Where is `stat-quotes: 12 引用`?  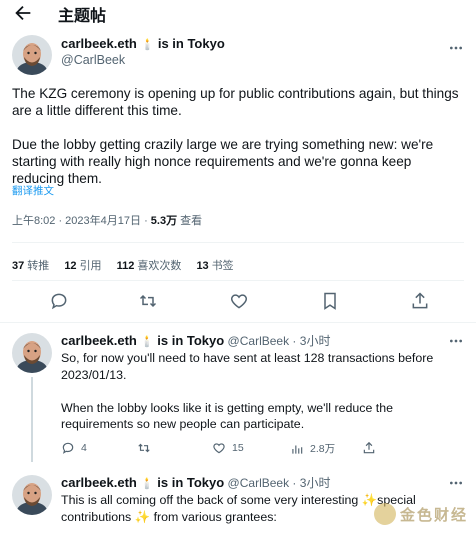
stat-quotes: 12 引用 is located at coordinates (82, 266).